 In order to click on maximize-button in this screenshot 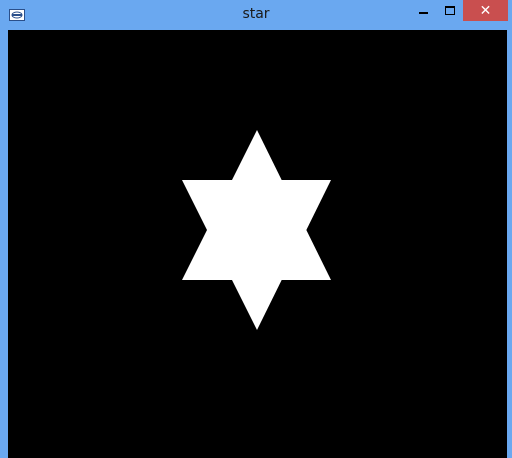, I will do `click(450, 10)`.